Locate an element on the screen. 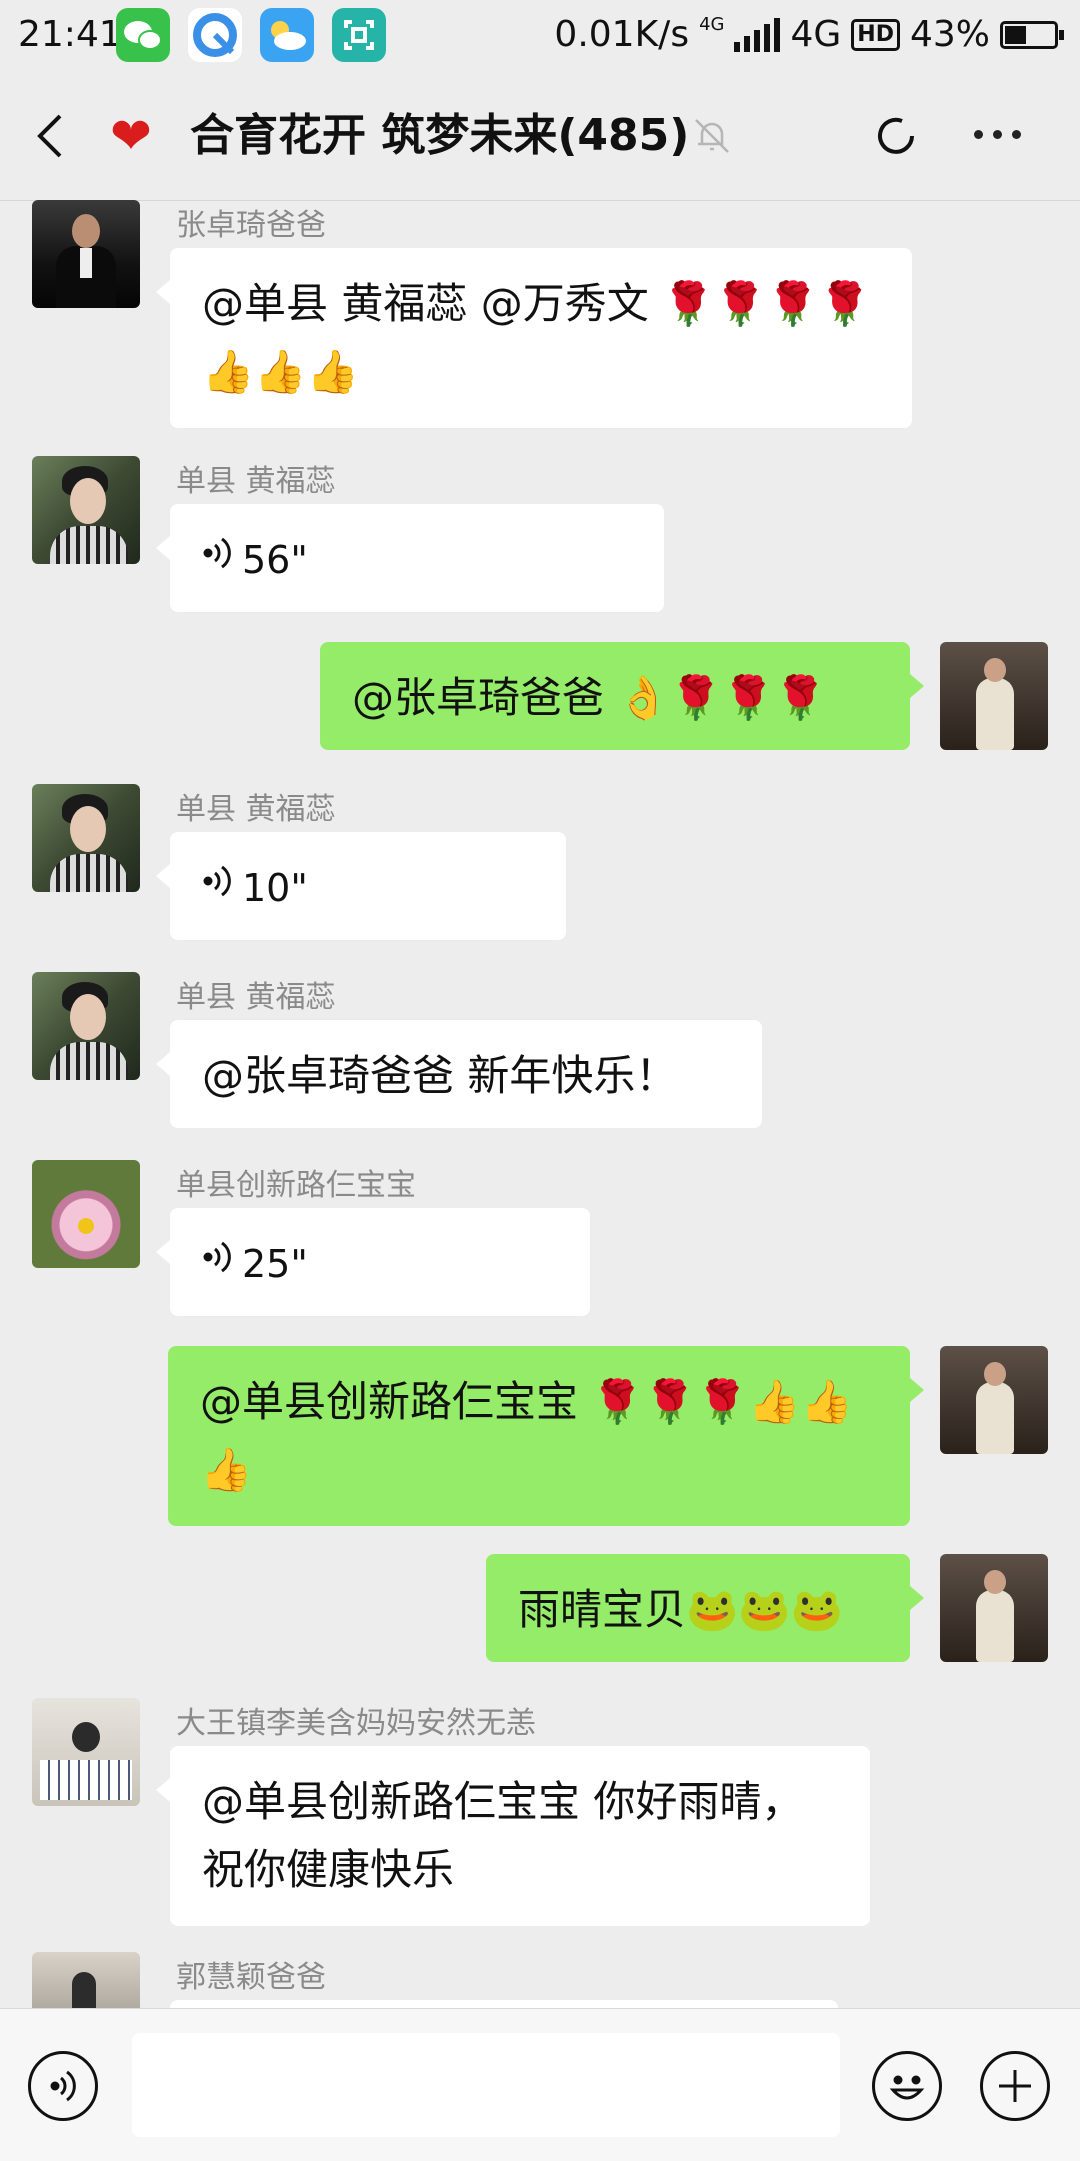 The image size is (1080, 2161). mute-icon is located at coordinates (712, 136).